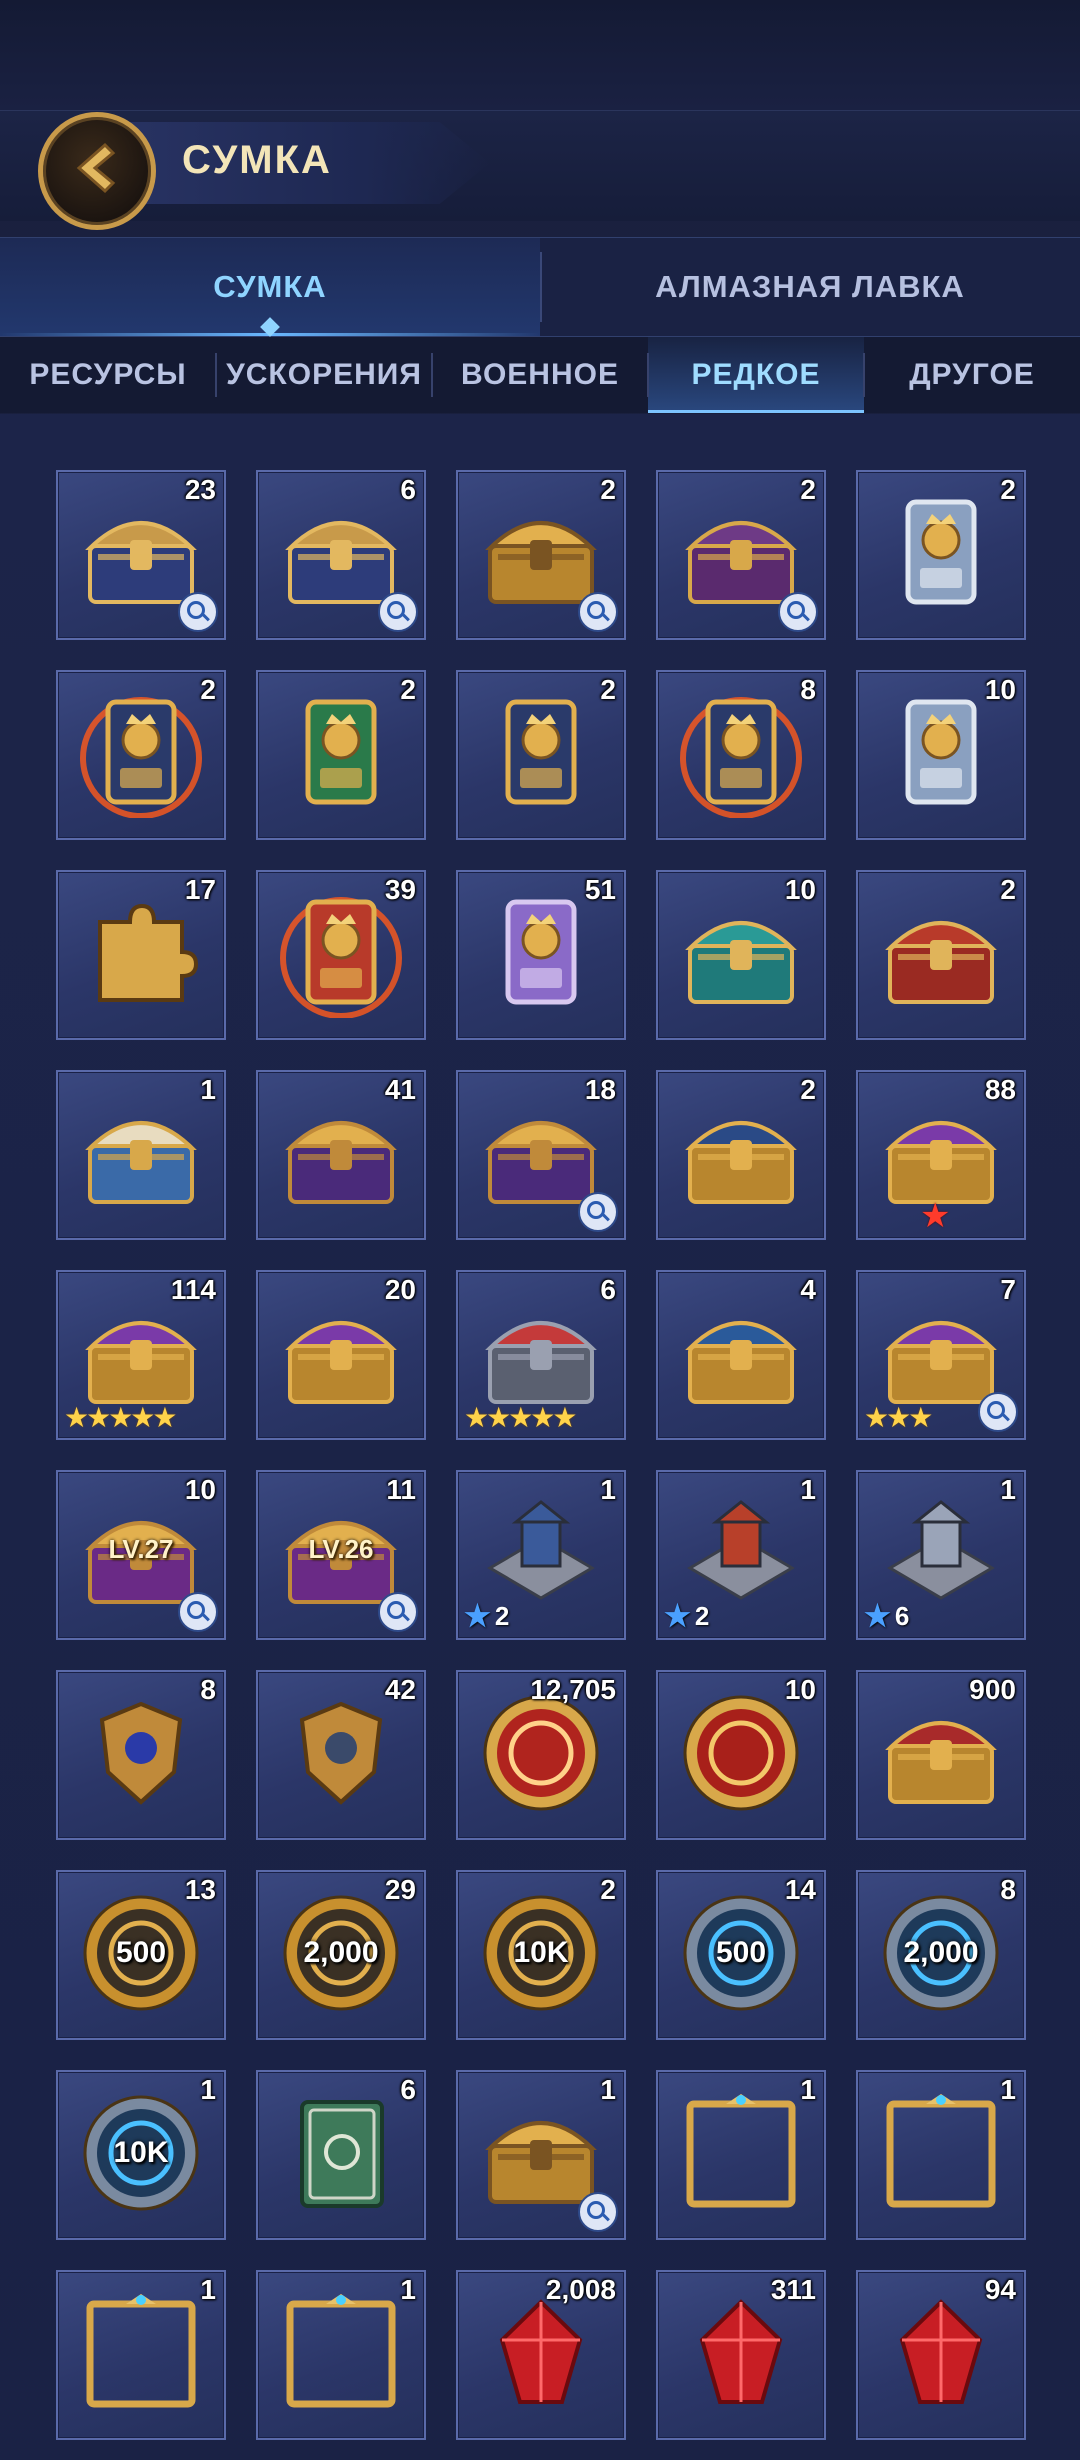  I want to click on inventory-item: 23, so click(141, 555).